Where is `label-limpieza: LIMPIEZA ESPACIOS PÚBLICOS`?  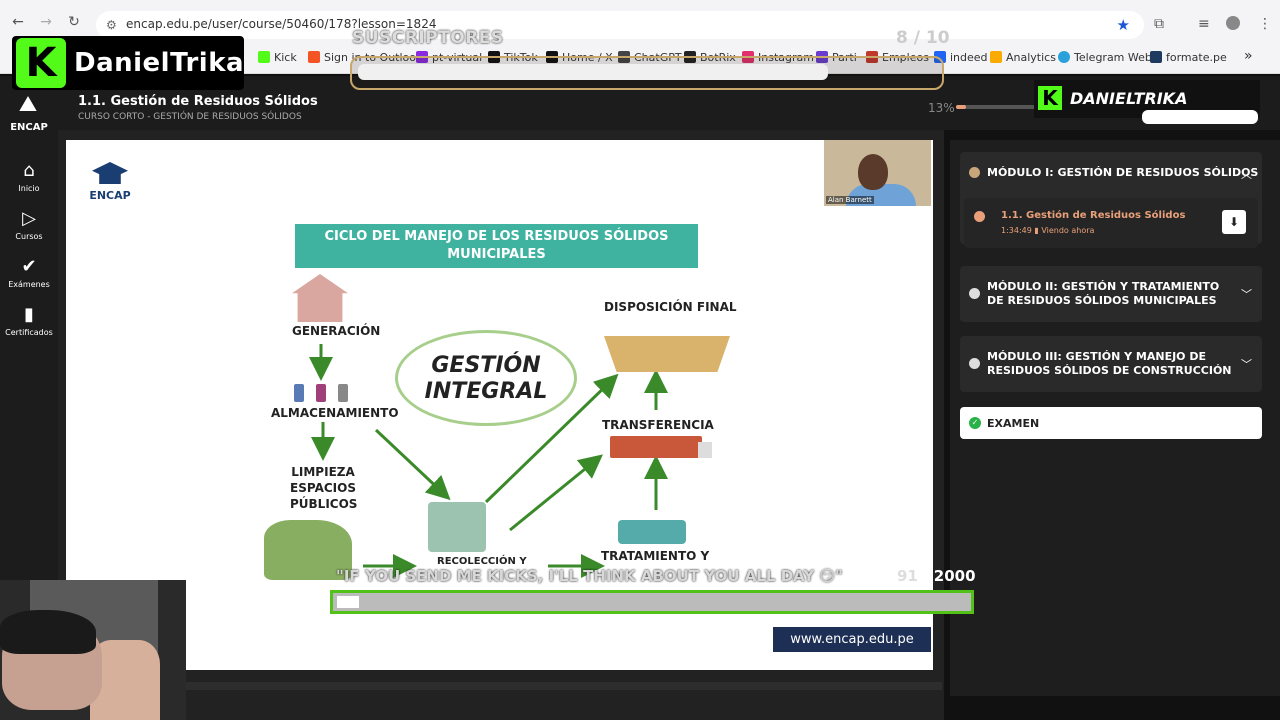 label-limpieza: LIMPIEZA ESPACIOS PÚBLICOS is located at coordinates (324, 488).